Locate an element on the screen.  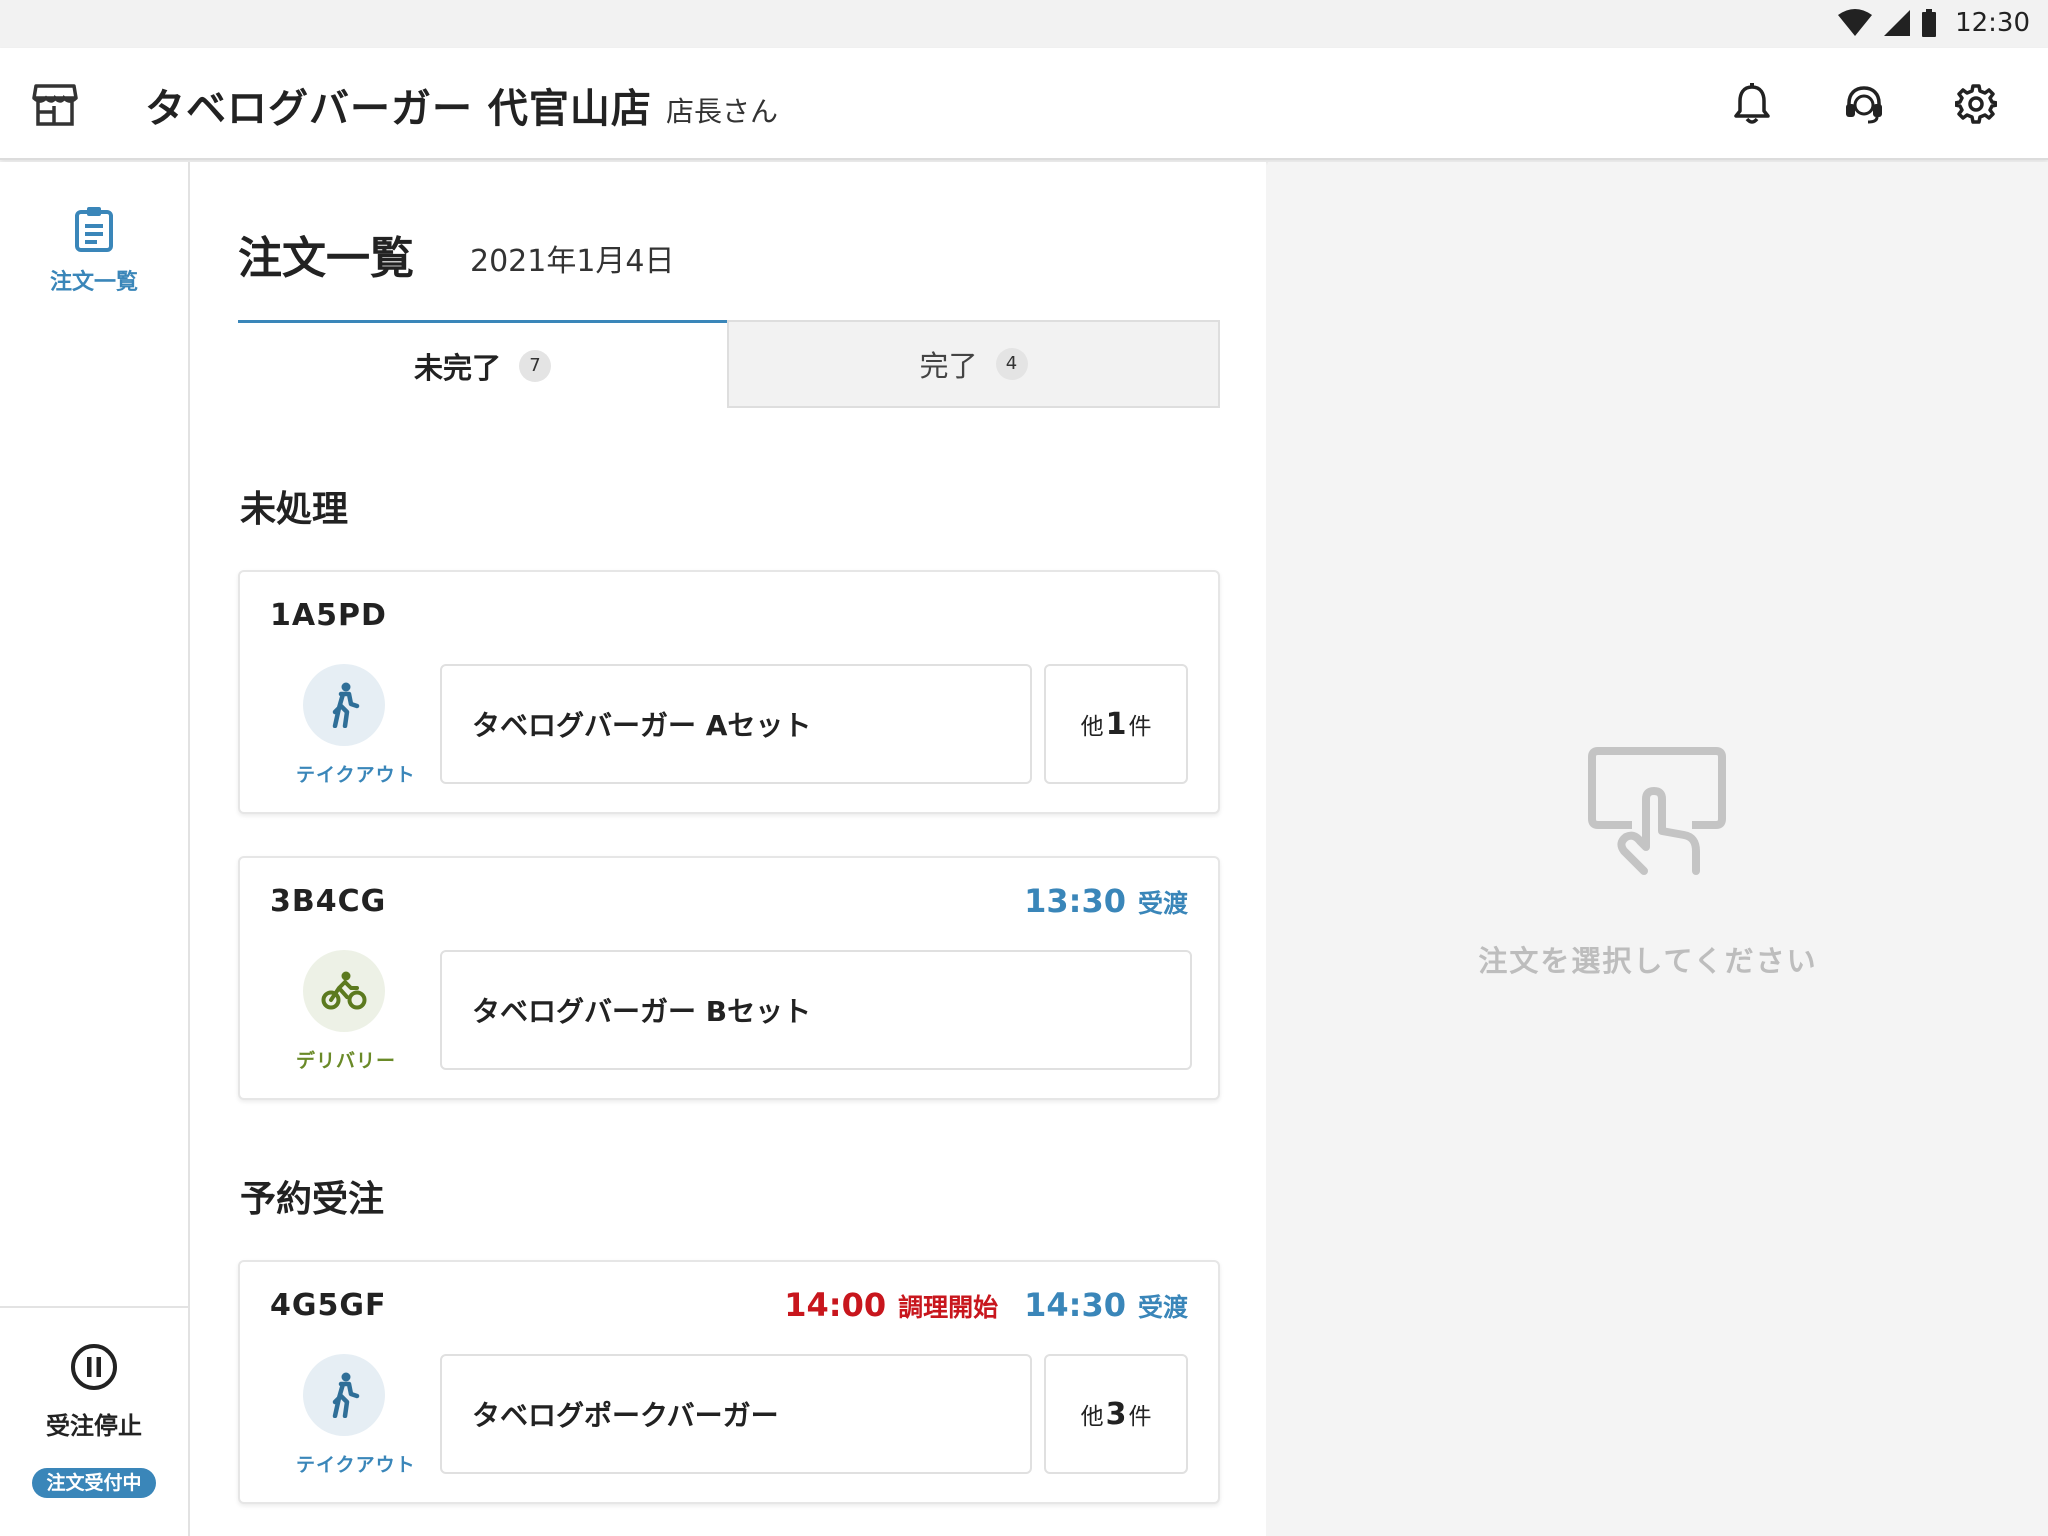
gear-icon is located at coordinates (1976, 104).